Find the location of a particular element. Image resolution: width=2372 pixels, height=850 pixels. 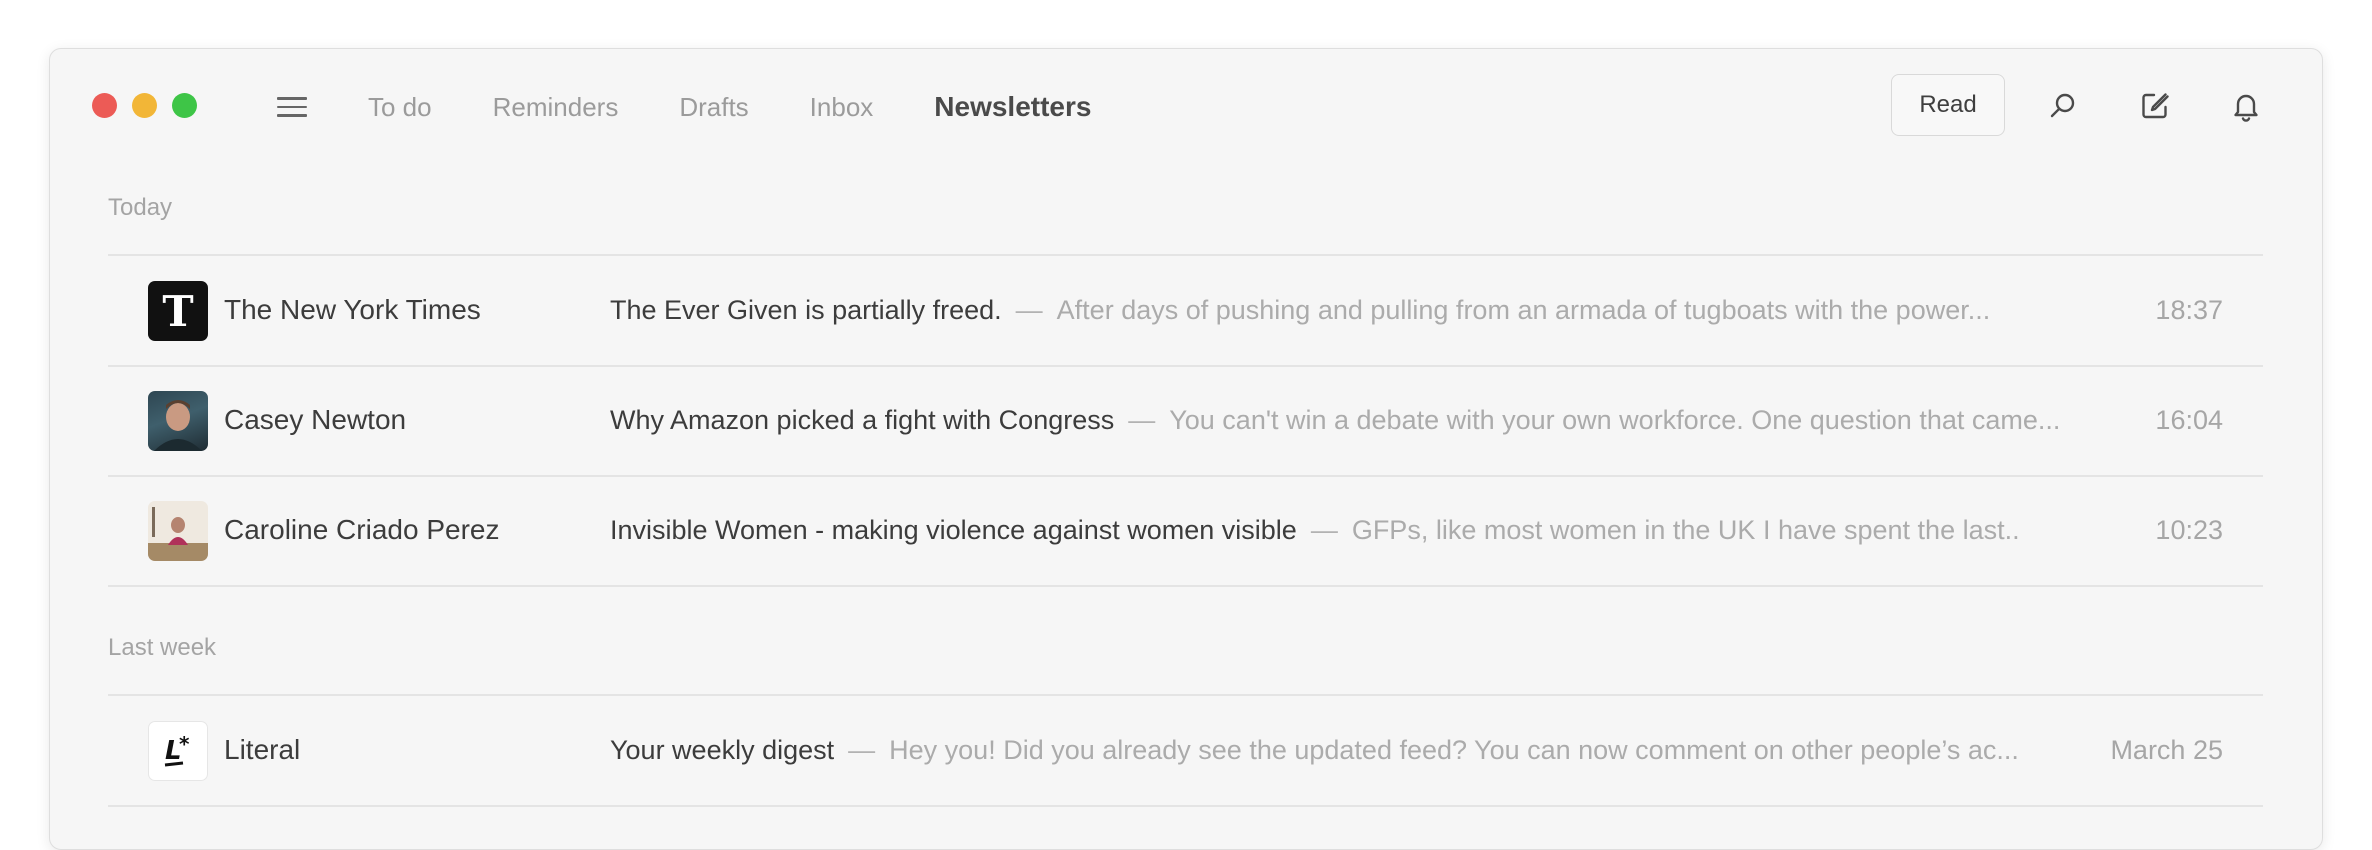

minimize-window-button is located at coordinates (144, 105).